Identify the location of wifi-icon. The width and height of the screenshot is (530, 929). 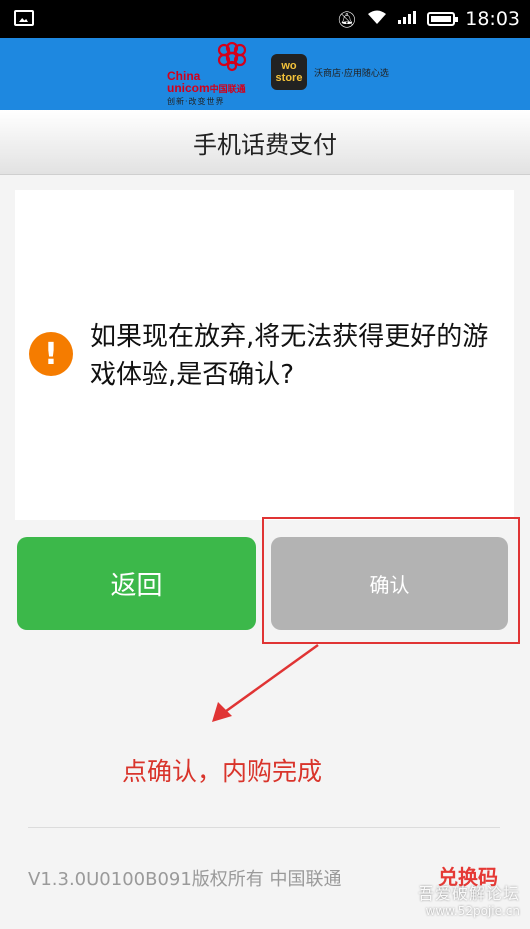
(377, 19).